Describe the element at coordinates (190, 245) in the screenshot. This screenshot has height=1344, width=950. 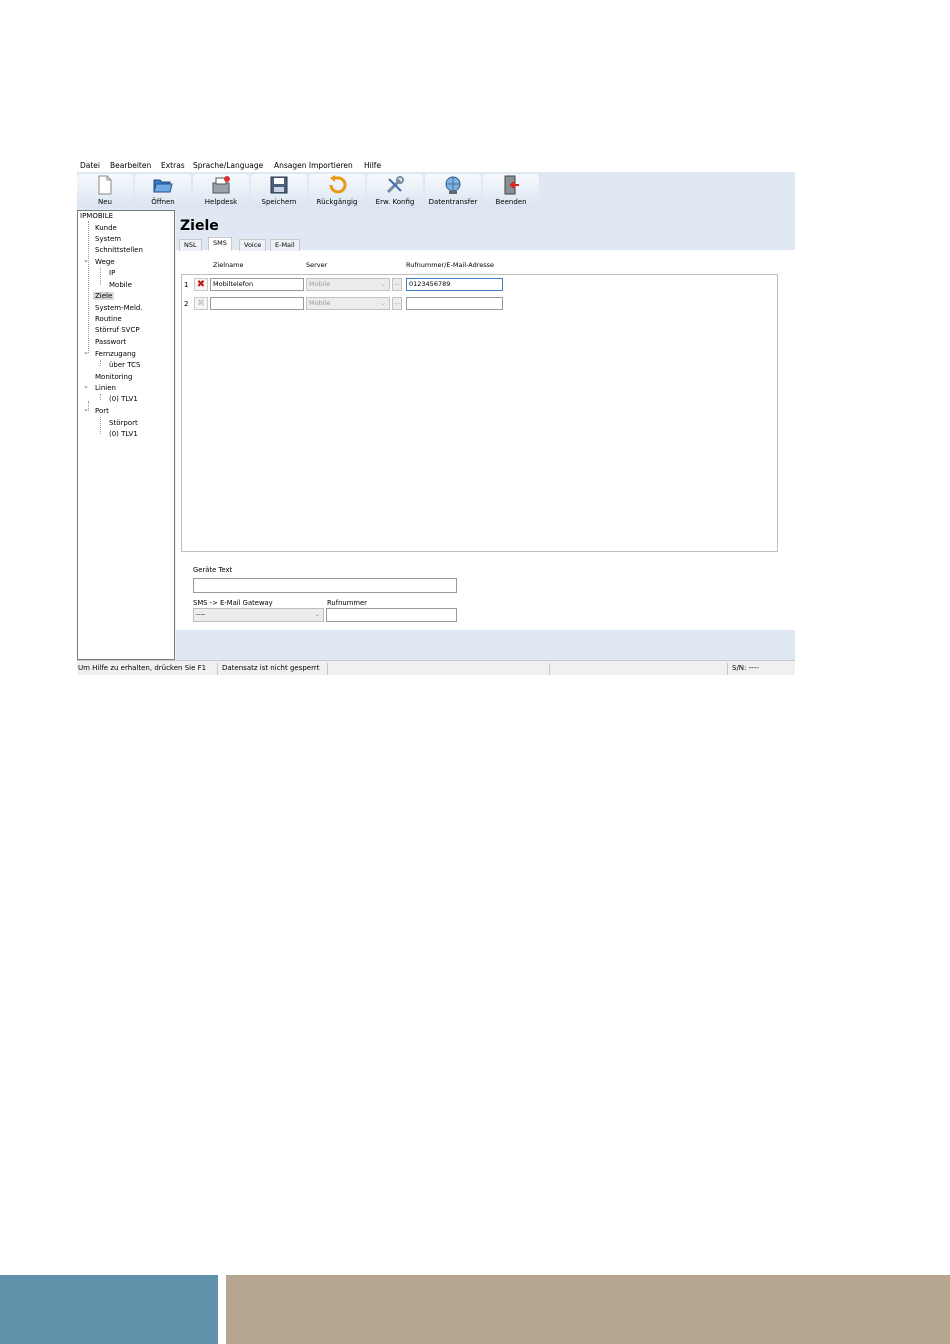
I see `tab-nsl: NSL` at that location.